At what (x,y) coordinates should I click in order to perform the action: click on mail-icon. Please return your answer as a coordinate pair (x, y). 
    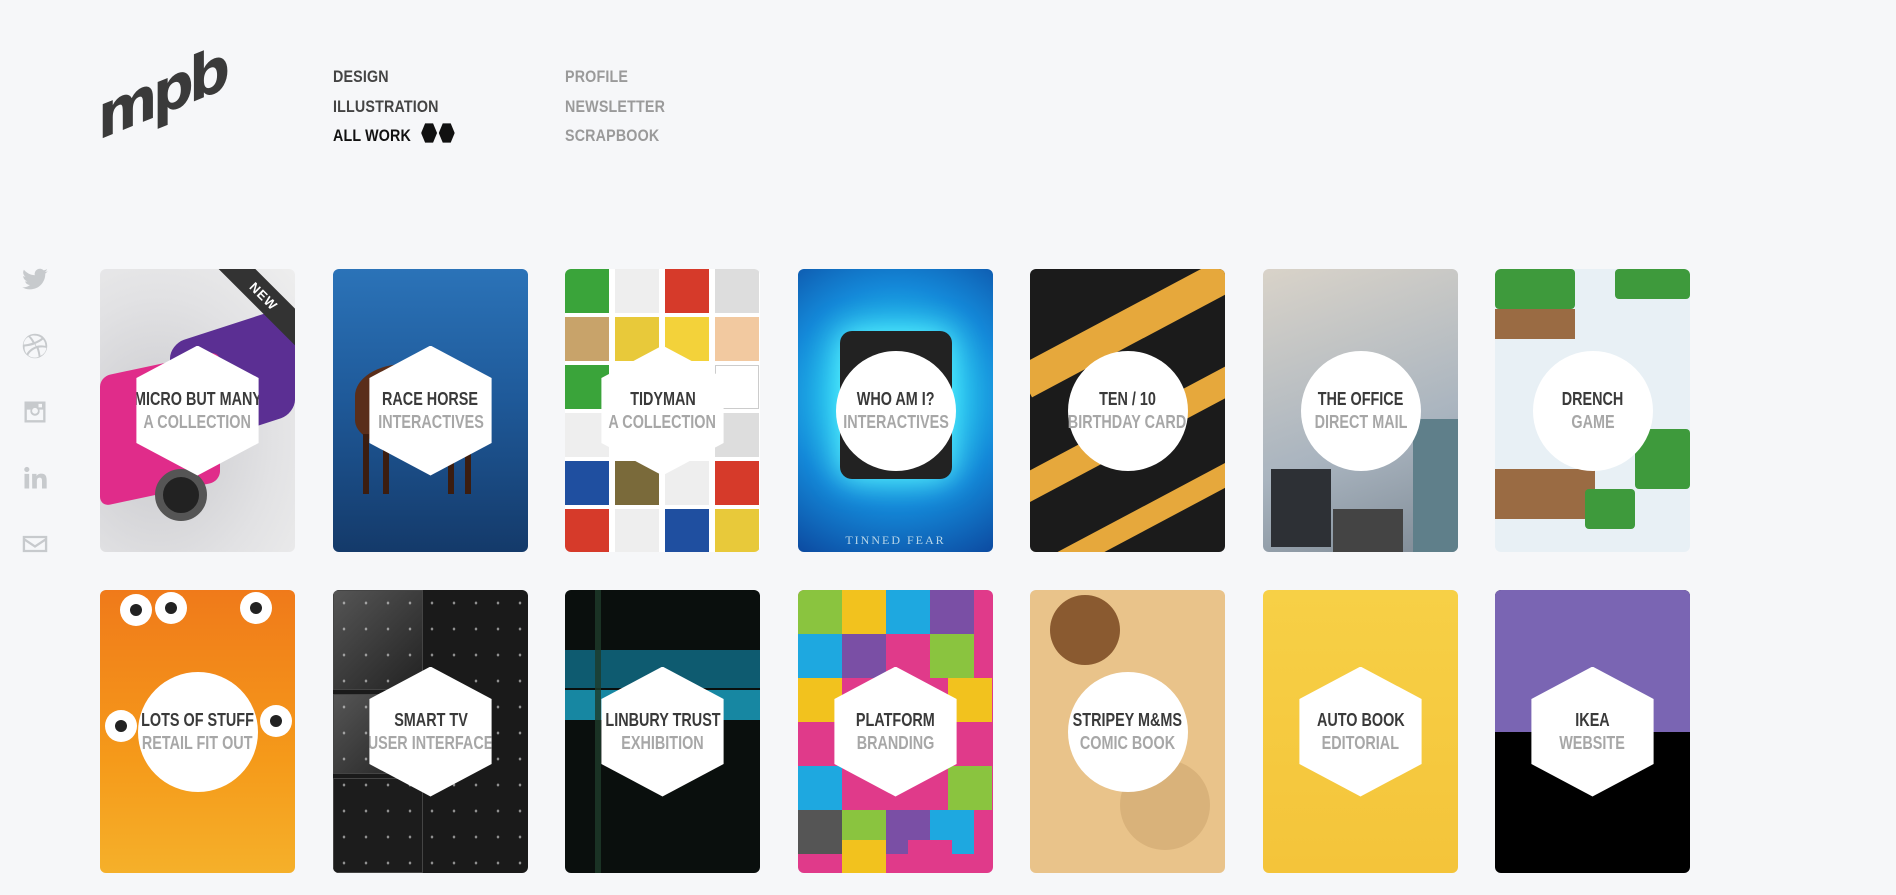
    Looking at the image, I should click on (35, 544).